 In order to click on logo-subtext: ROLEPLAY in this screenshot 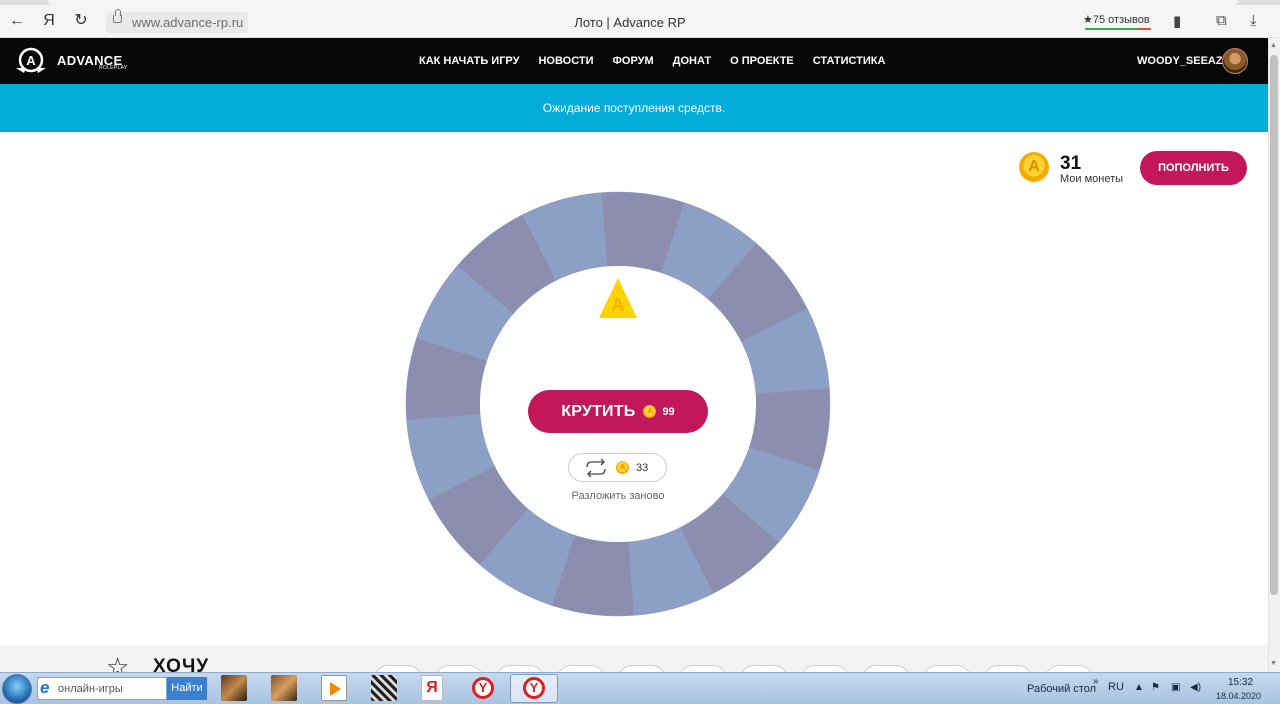, I will do `click(113, 68)`.